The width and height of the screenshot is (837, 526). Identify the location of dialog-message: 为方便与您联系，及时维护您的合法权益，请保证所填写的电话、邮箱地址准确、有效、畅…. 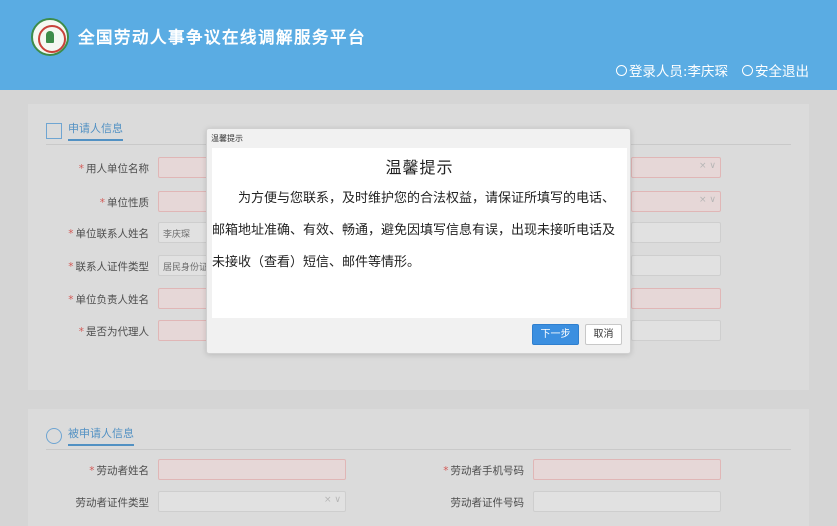
(414, 230).